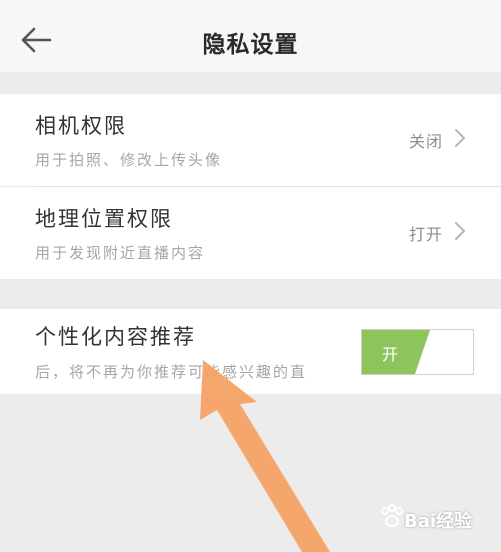 Image resolution: width=501 pixels, height=552 pixels. Describe the element at coordinates (129, 160) in the screenshot. I see `row-subtitle: 用于拍照、修改上传头像` at that location.